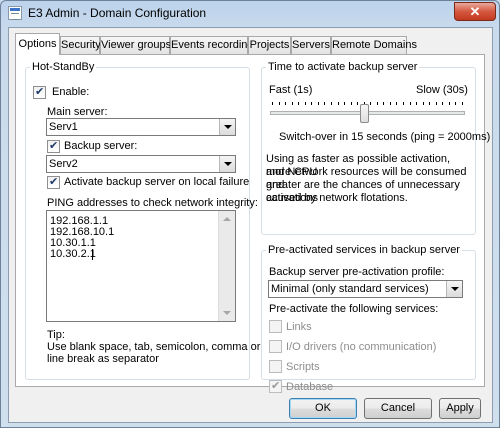 This screenshot has width=500, height=428. What do you see at coordinates (39, 92) in the screenshot?
I see `enable-checkbox` at bounding box center [39, 92].